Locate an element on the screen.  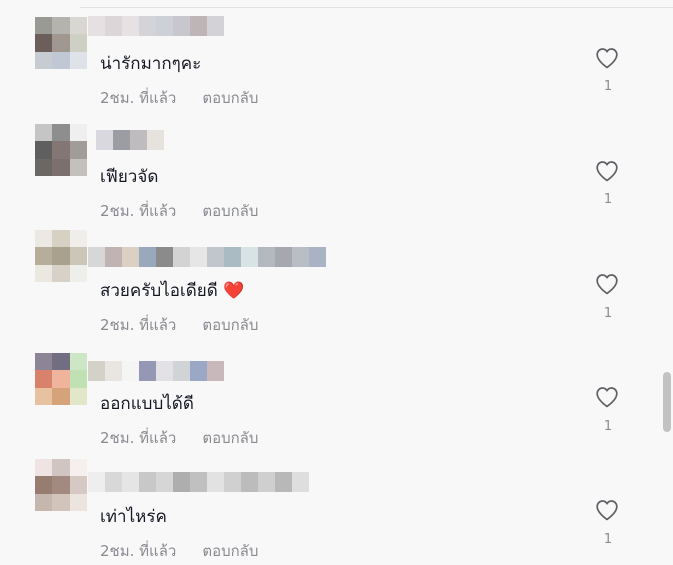
comment-text-body: เท่าไหร่ค is located at coordinates (133, 517).